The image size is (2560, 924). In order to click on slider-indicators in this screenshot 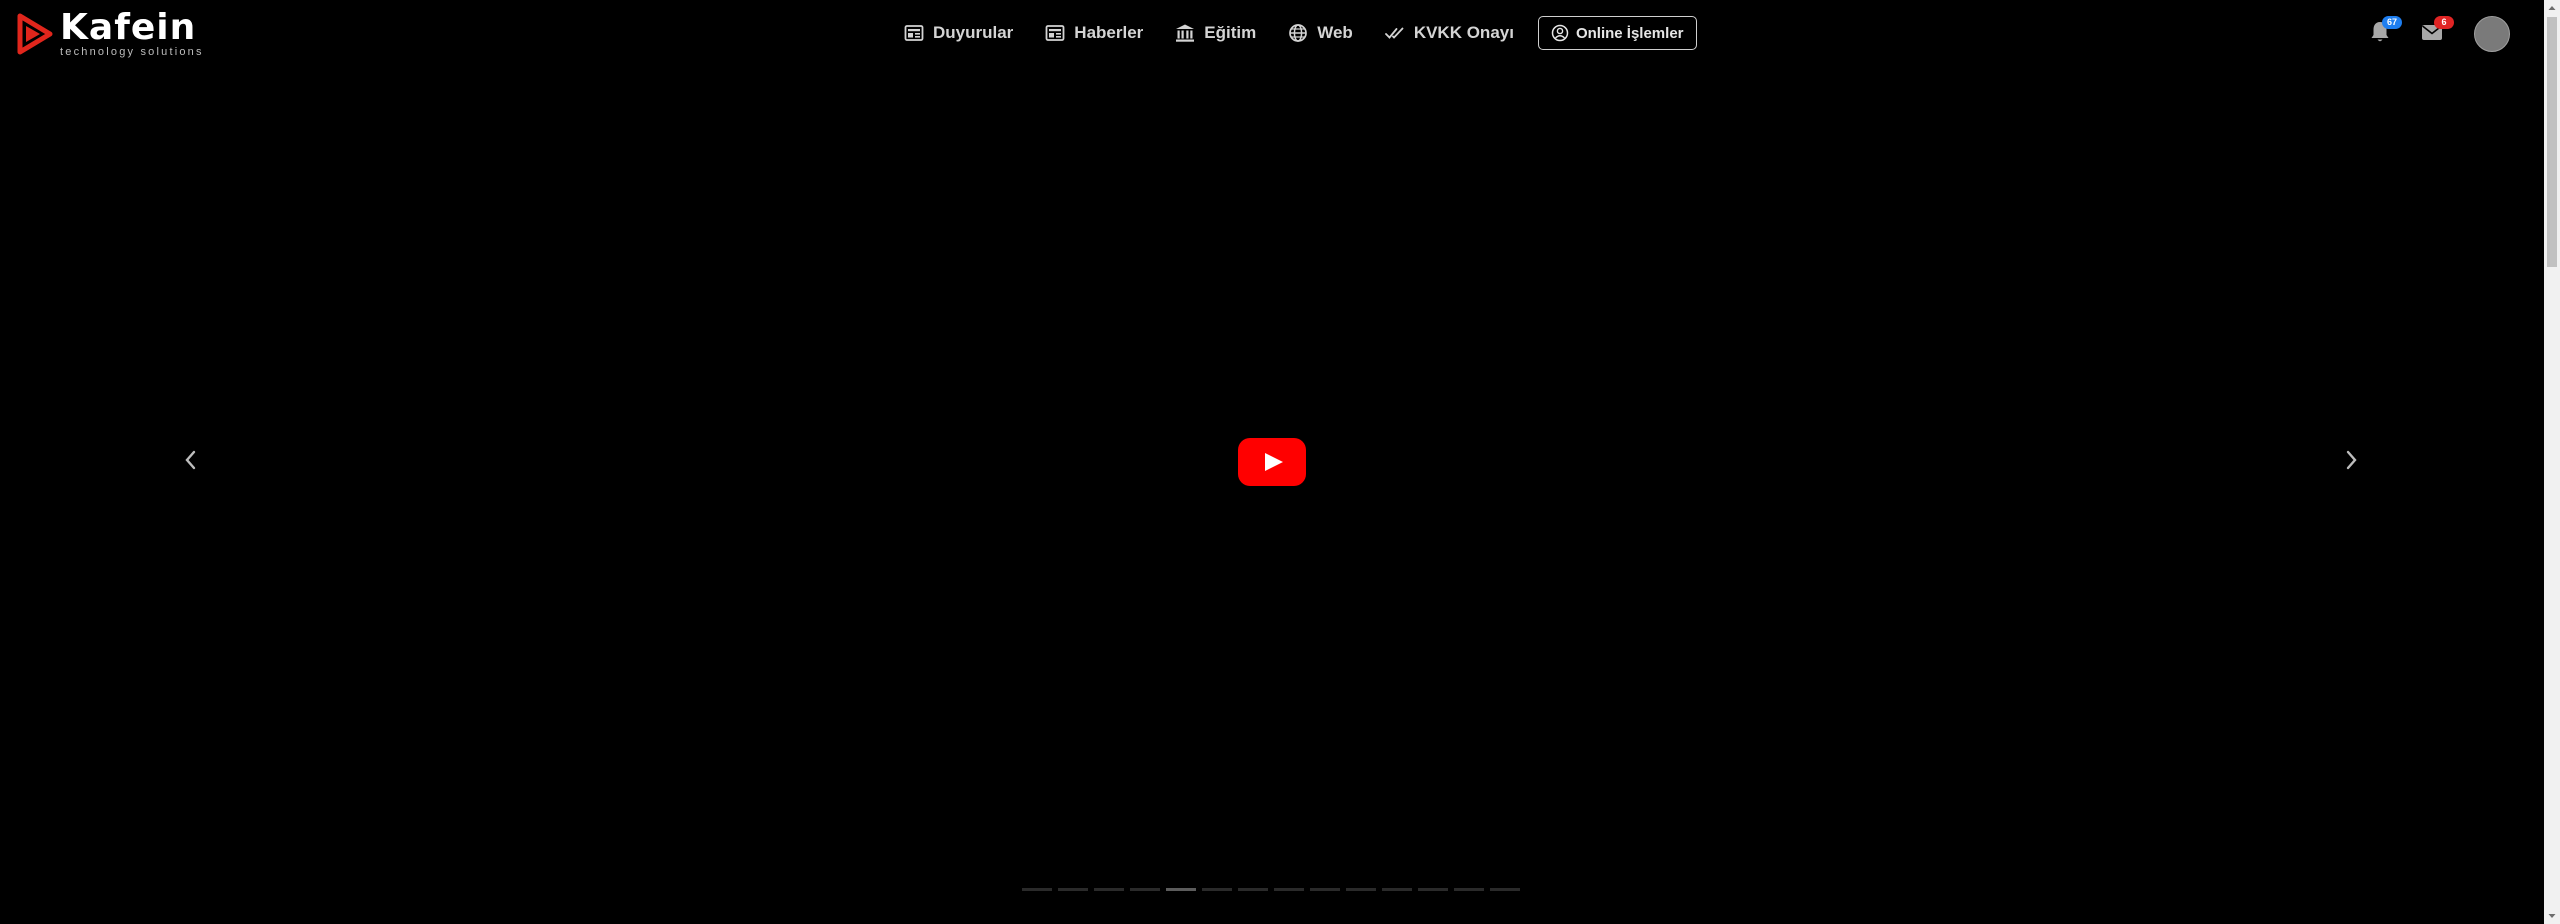, I will do `click(1274, 889)`.